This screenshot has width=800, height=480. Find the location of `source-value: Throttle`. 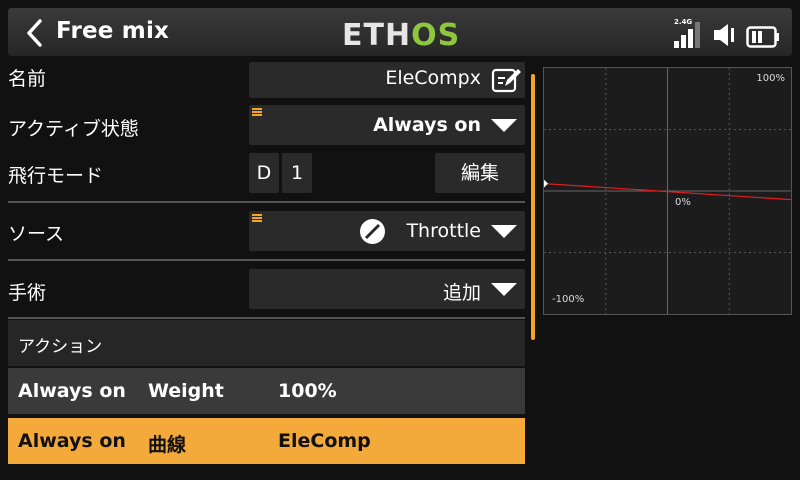

source-value: Throttle is located at coordinates (443, 231).